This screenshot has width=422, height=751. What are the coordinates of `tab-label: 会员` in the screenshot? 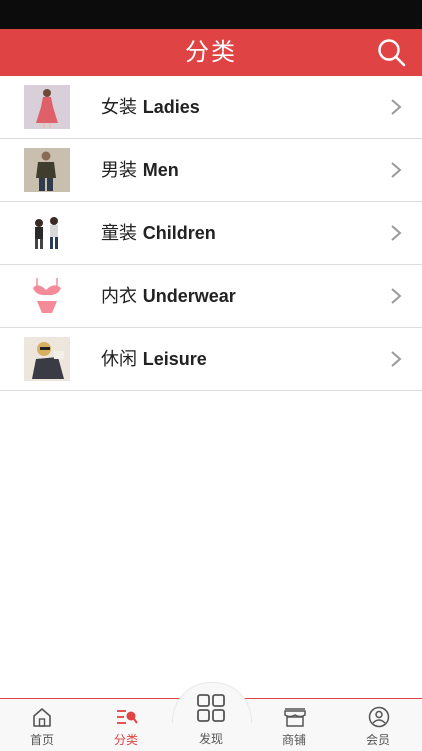 It's located at (377, 740).